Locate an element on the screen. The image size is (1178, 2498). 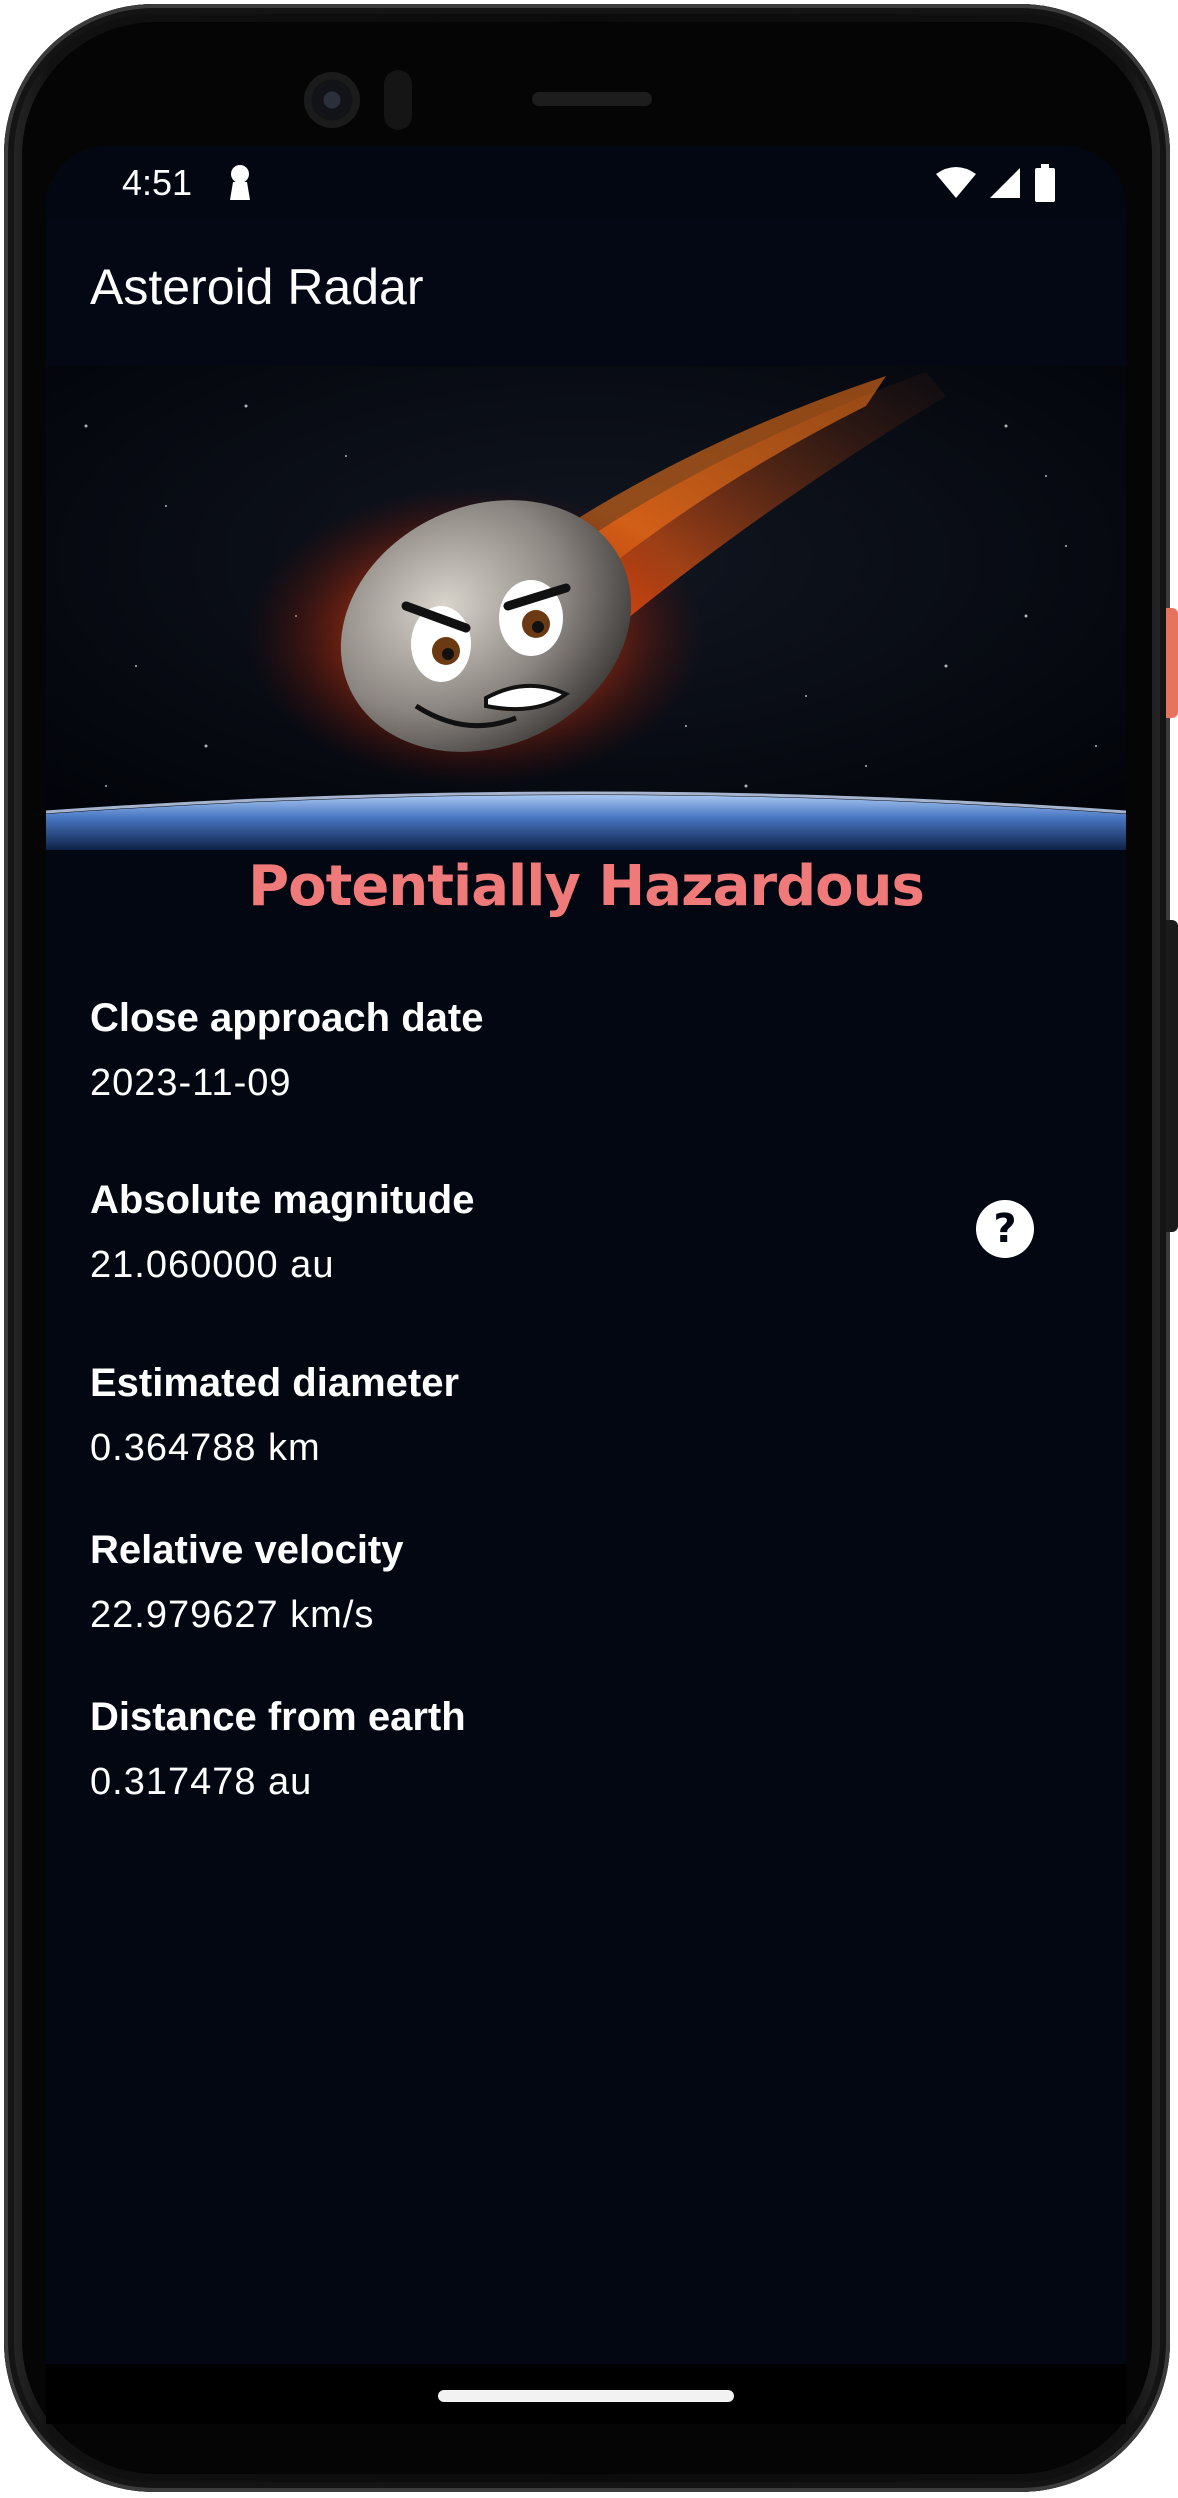
detail-value: 2023-11-09 is located at coordinates (191, 1083).